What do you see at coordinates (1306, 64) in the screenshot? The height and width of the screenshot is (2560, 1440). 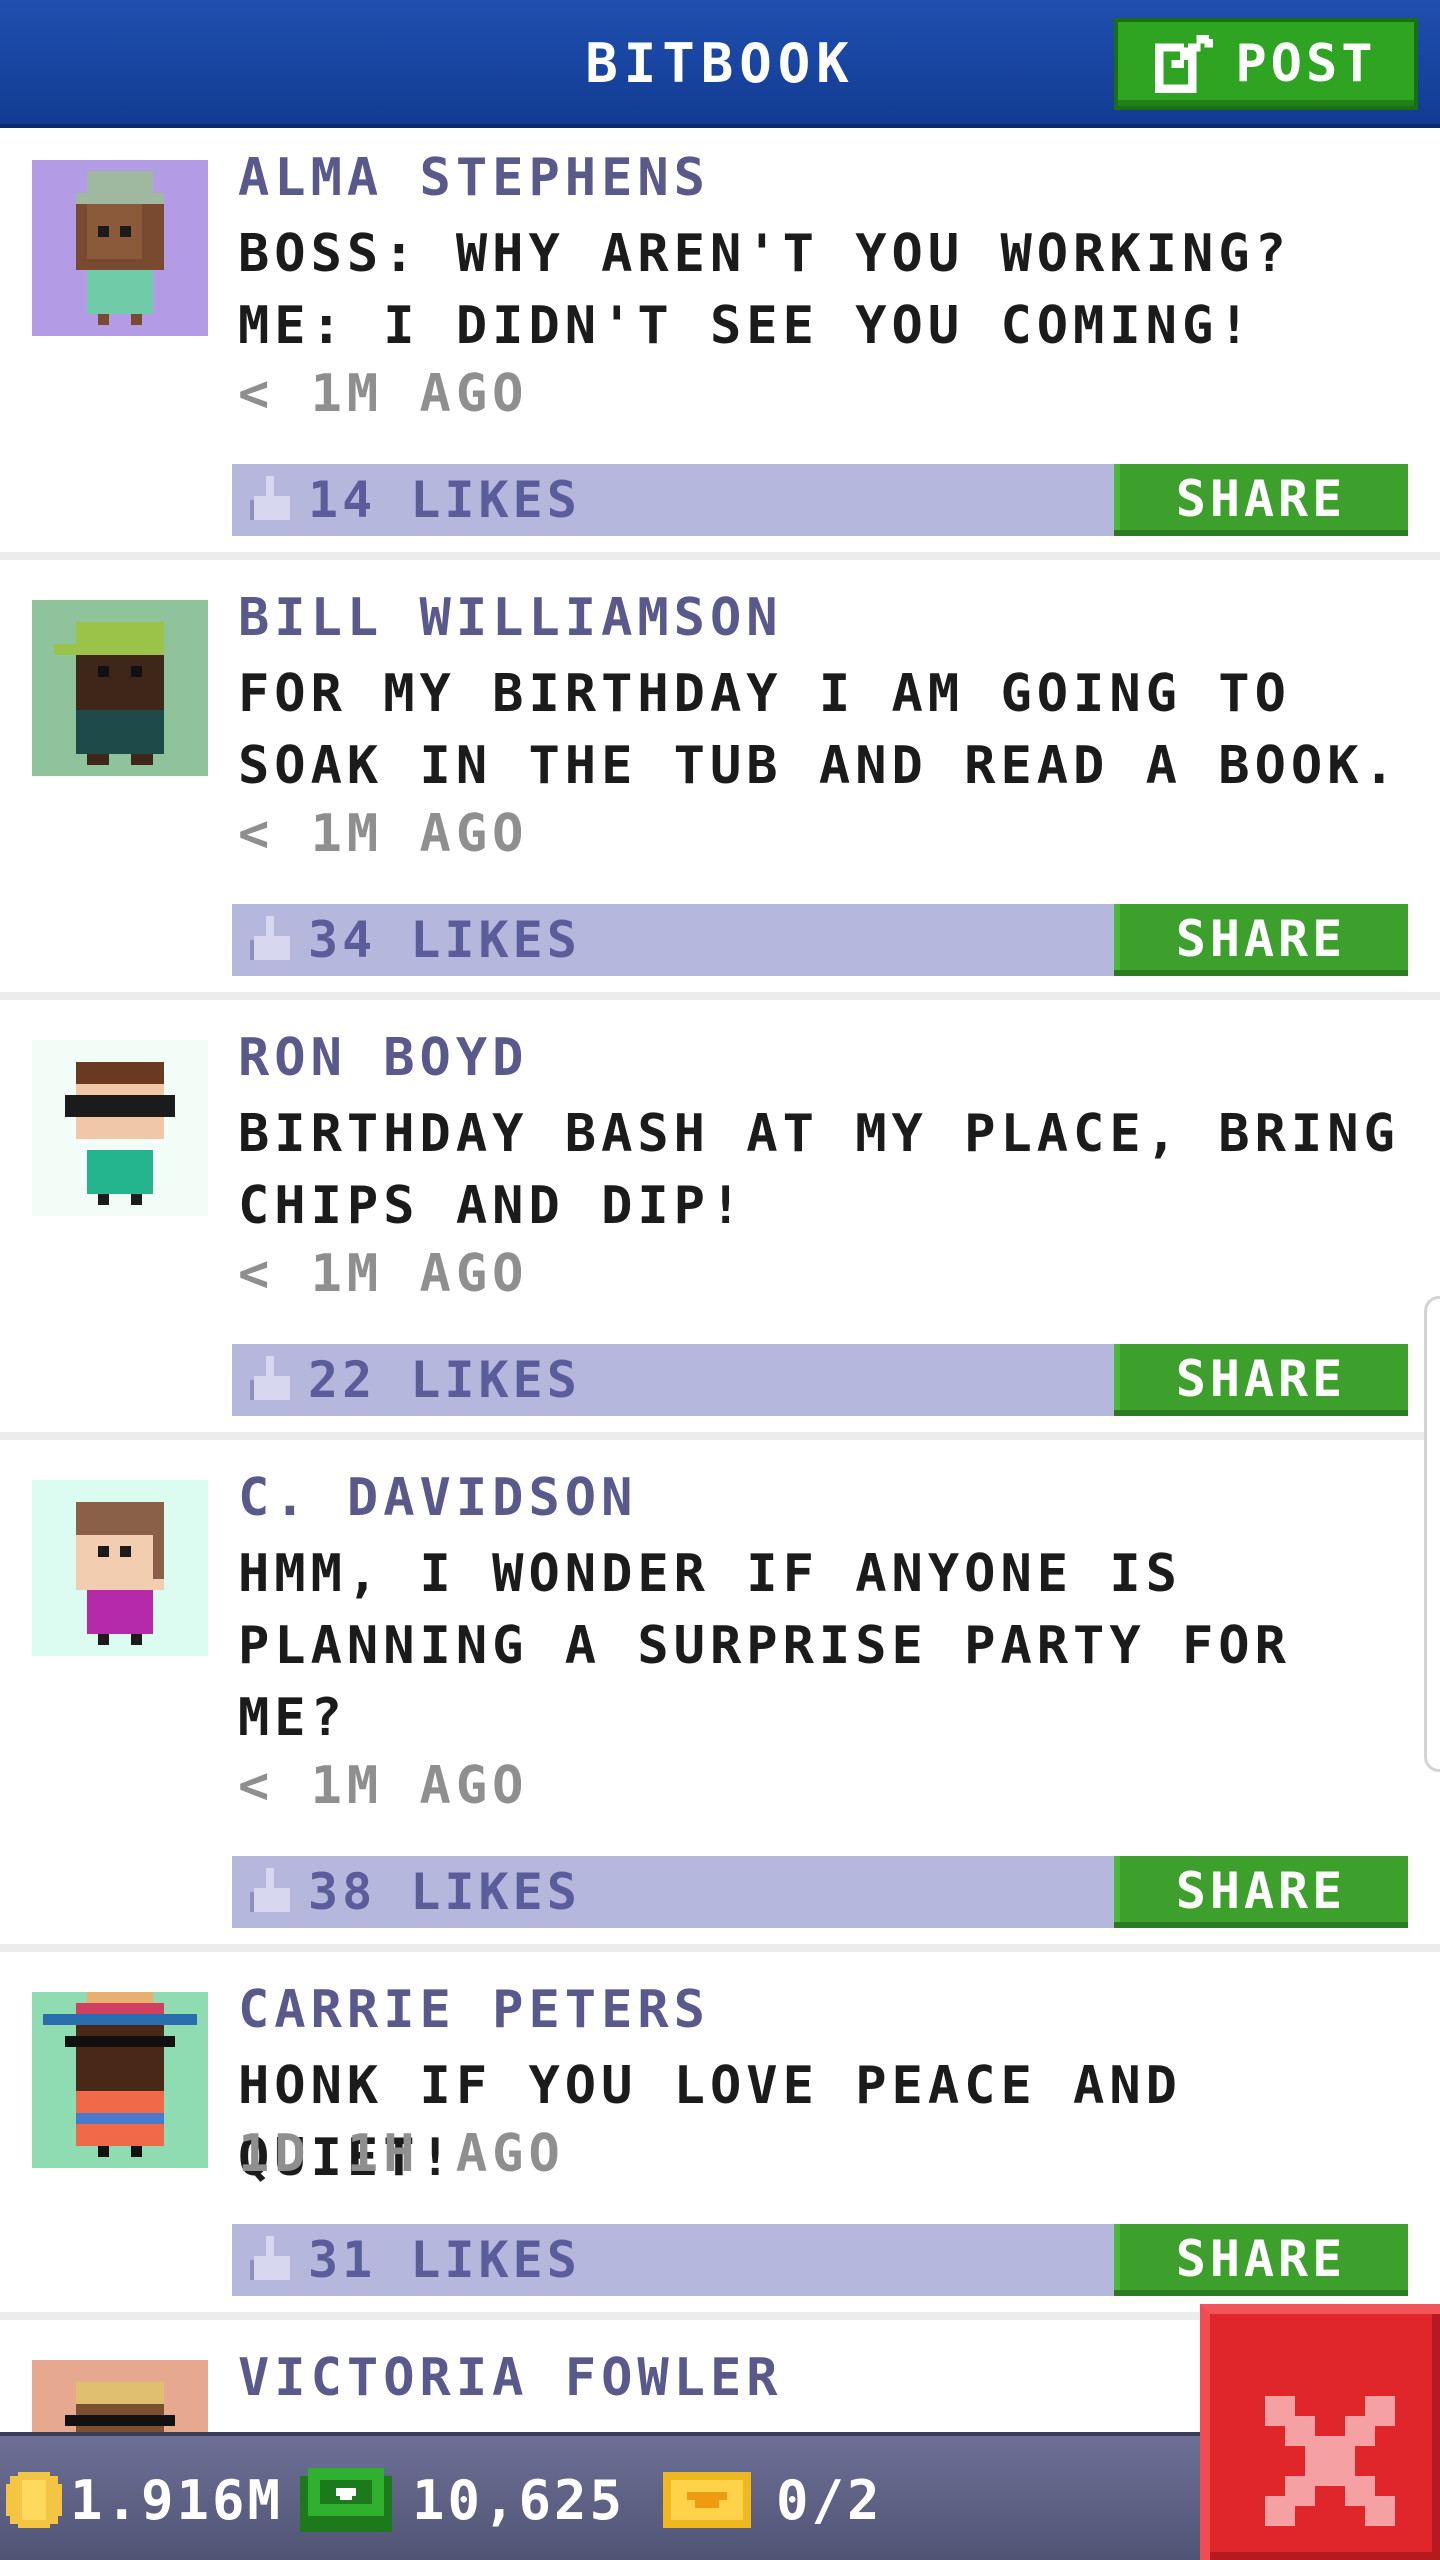 I see `post-button-label: POST` at bounding box center [1306, 64].